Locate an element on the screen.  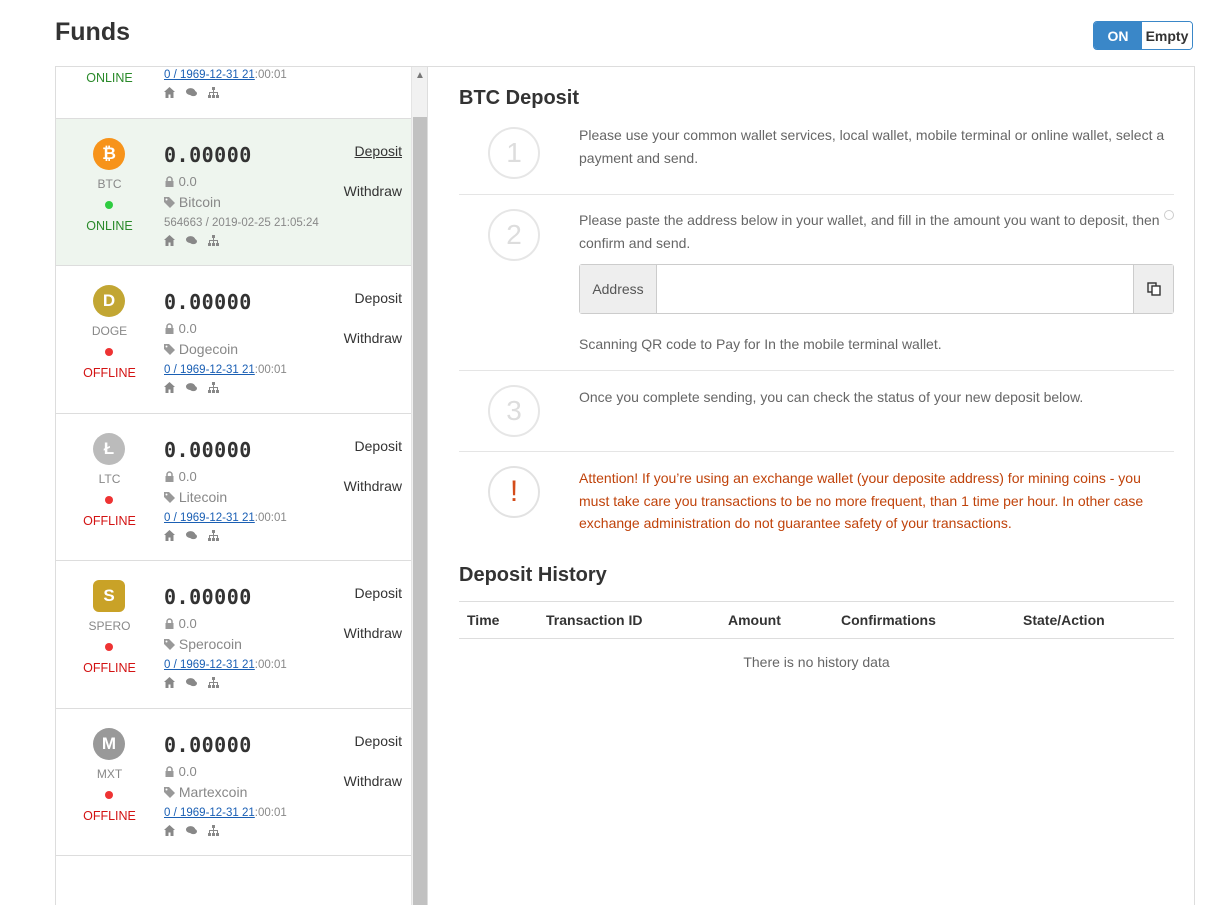
attention-icon: ! is located at coordinates (514, 492).